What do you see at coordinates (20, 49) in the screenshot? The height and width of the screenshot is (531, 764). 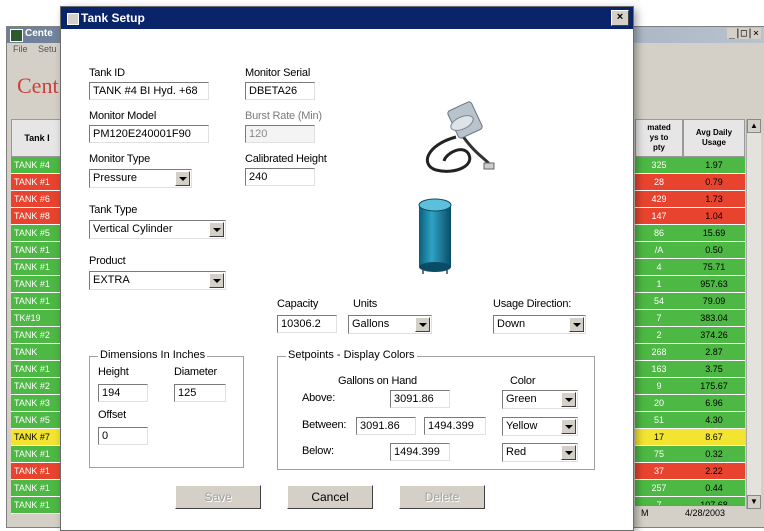 I see `menu-file: File` at bounding box center [20, 49].